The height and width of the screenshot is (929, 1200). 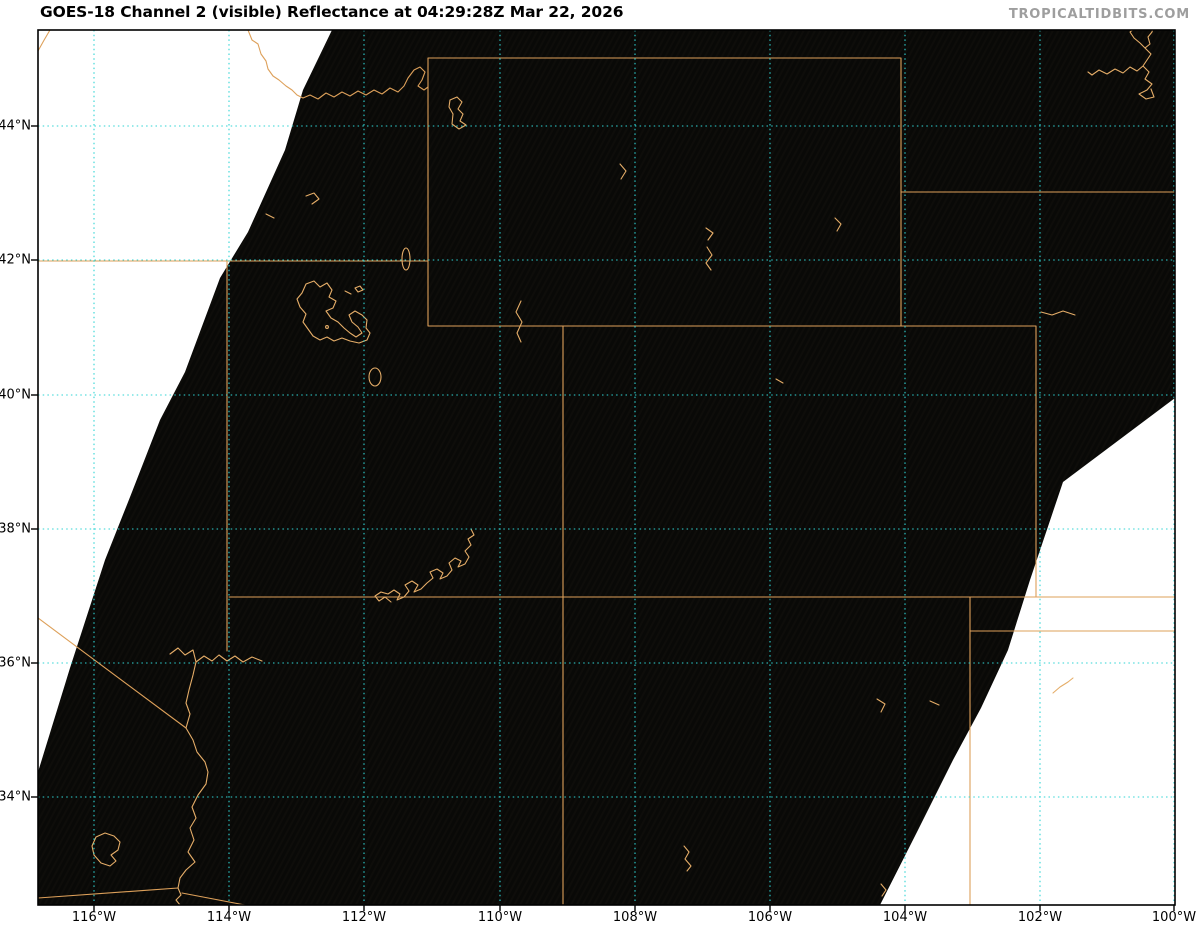 What do you see at coordinates (15, 663) in the screenshot?
I see `lat-tick-label: 36°N` at bounding box center [15, 663].